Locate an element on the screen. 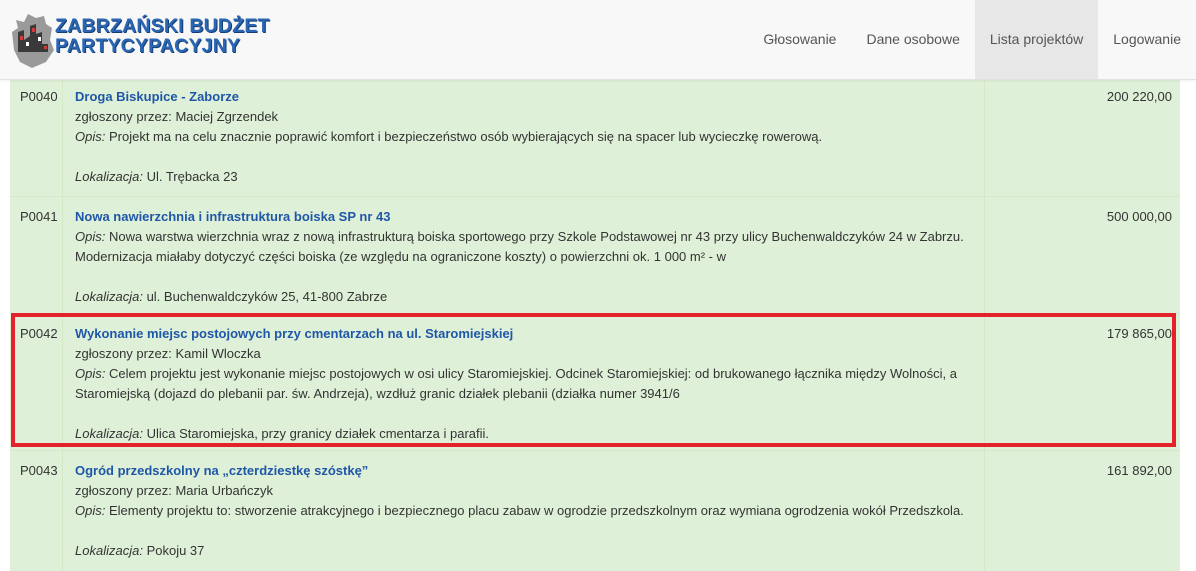  brand-name: ZABRZAŃSKI BUDŻET PARTYCYPACYJNY is located at coordinates (162, 36).